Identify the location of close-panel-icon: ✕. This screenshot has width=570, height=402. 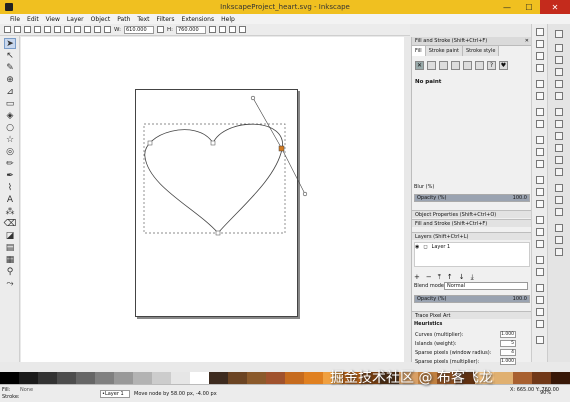
(527, 41).